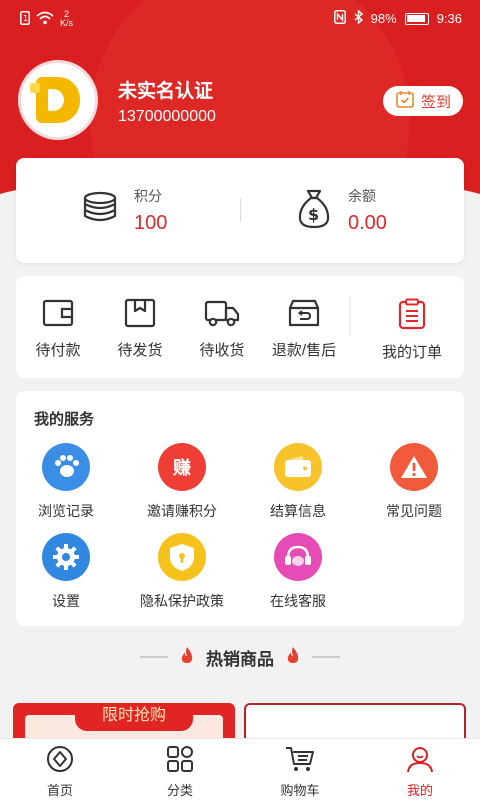  Describe the element at coordinates (300, 762) in the screenshot. I see `cart-icon` at that location.